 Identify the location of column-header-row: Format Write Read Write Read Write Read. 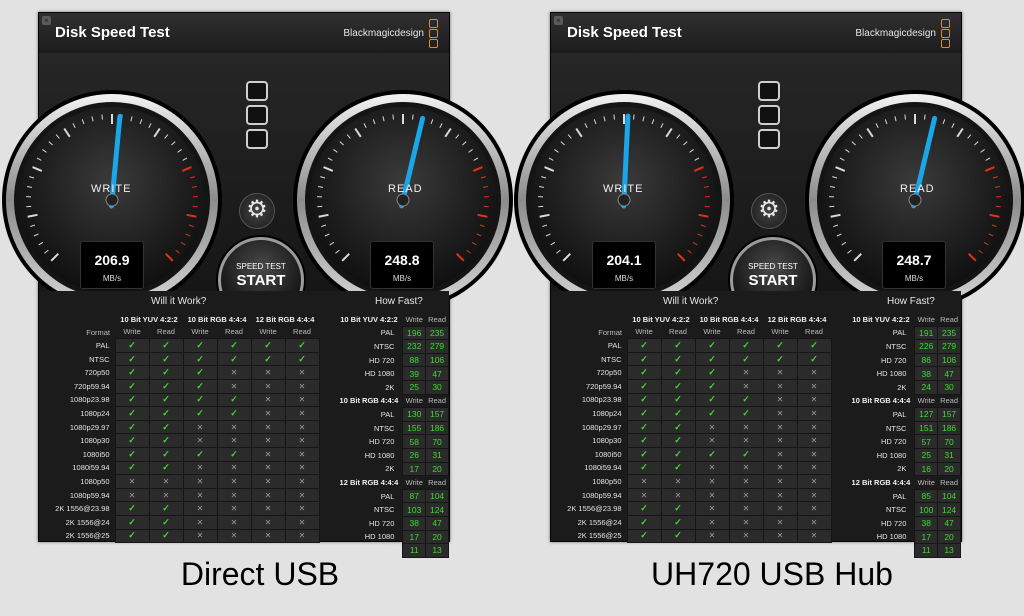
(692, 332).